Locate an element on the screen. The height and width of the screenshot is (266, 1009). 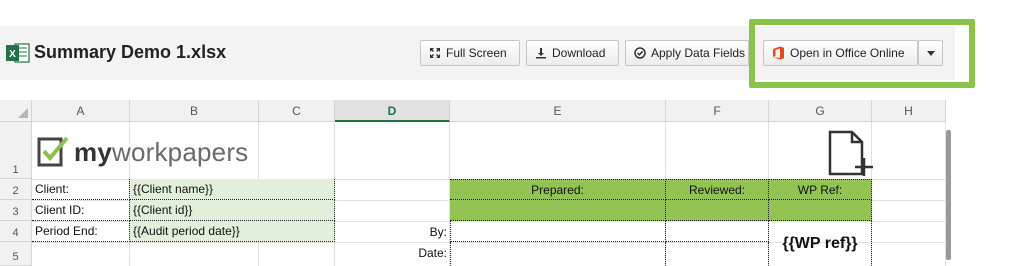
open-in-office-online-button: Open in Office Online is located at coordinates (840, 53).